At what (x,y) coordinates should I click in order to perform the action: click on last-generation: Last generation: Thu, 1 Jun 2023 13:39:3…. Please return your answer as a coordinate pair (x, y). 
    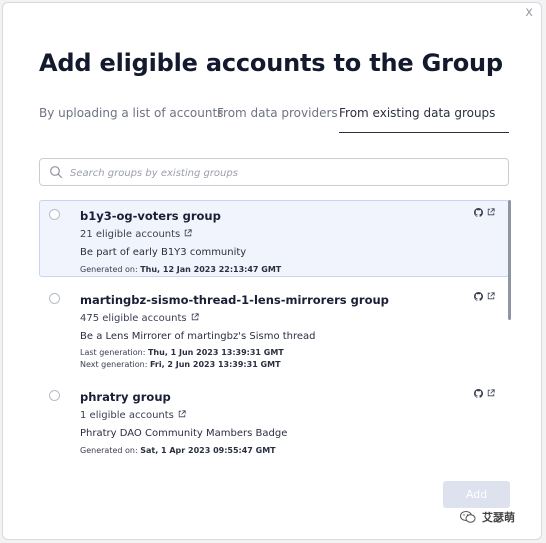
    Looking at the image, I should click on (182, 352).